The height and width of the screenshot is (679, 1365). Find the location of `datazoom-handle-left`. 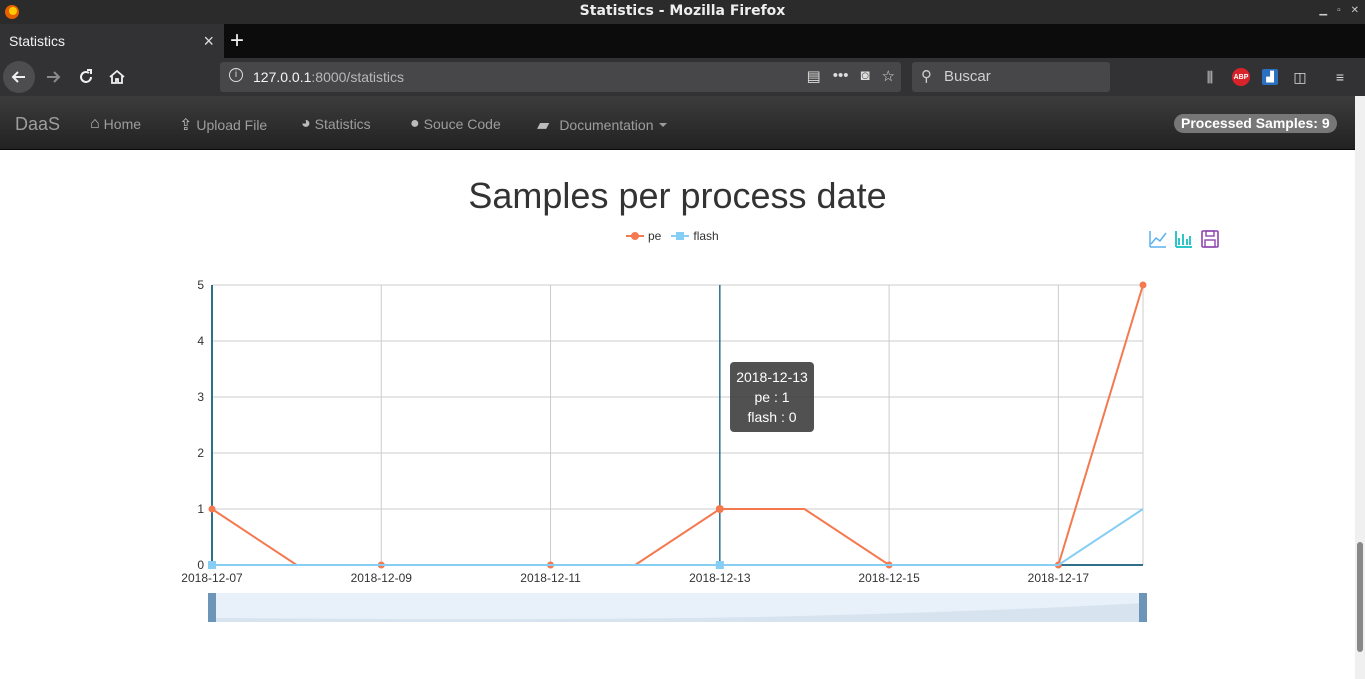

datazoom-handle-left is located at coordinates (212, 607).